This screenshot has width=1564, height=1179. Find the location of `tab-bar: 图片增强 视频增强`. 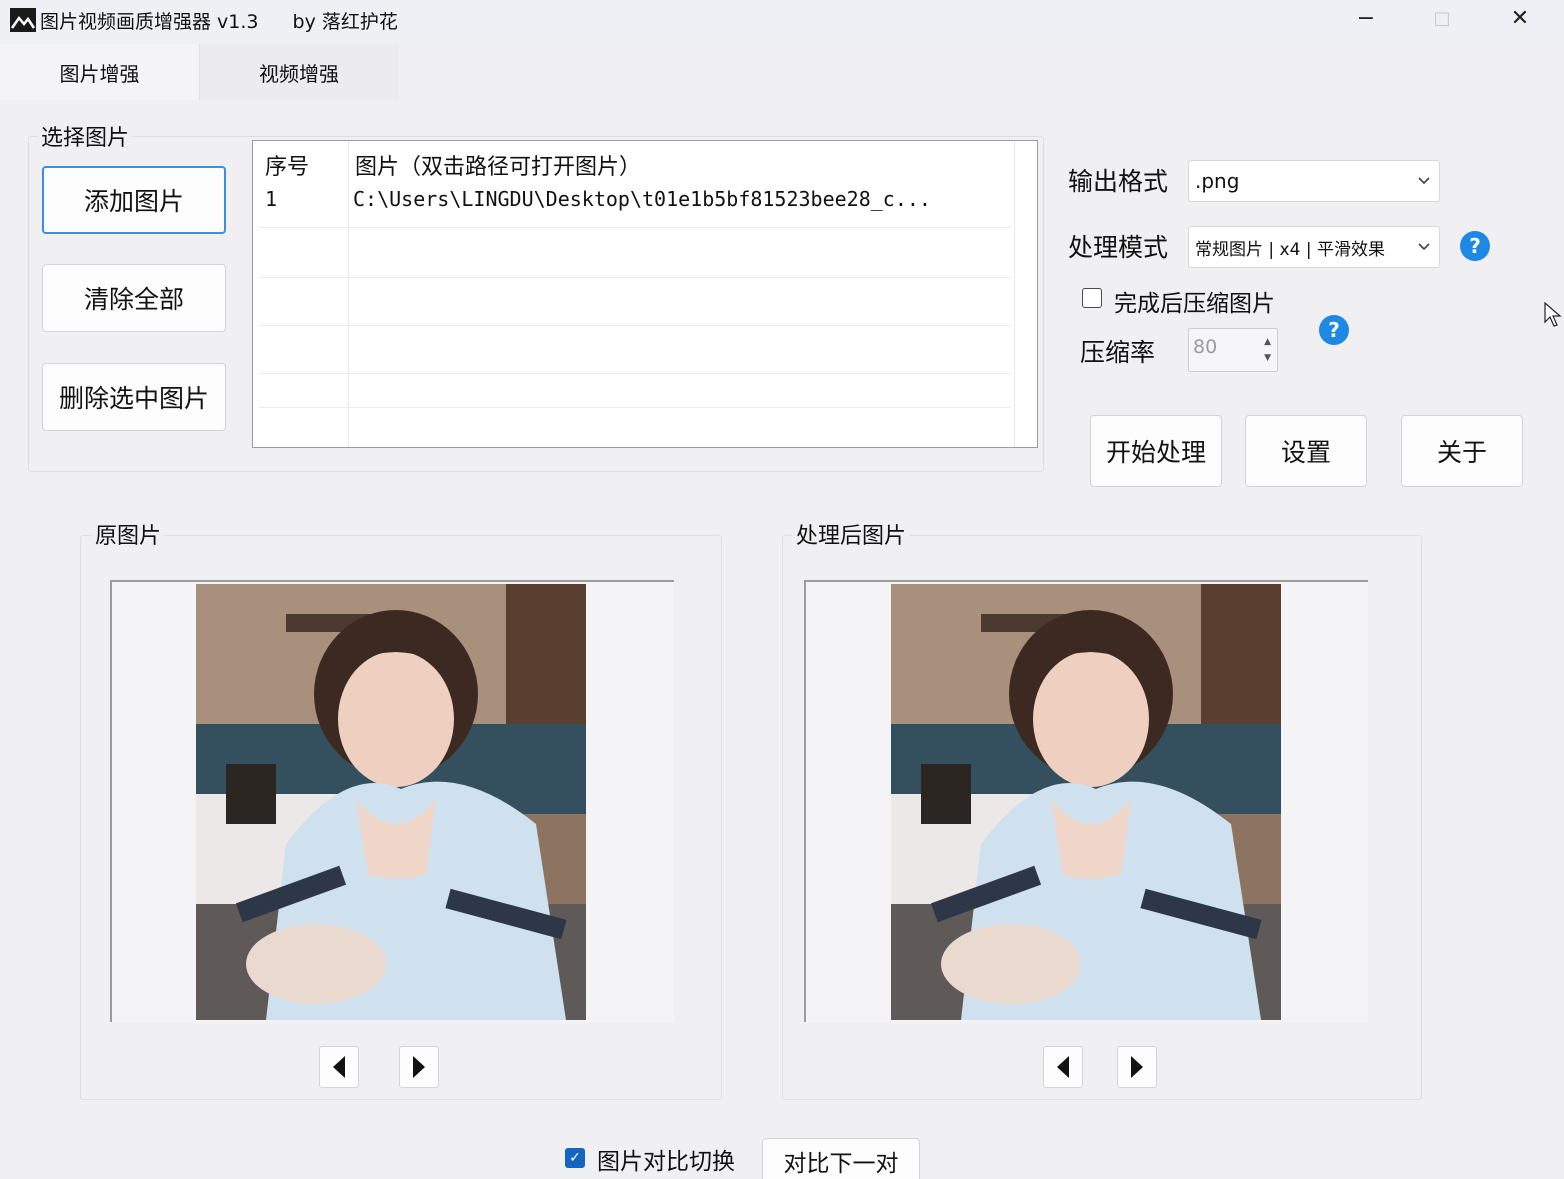

tab-bar: 图片增强 视频增强 is located at coordinates (199, 72).